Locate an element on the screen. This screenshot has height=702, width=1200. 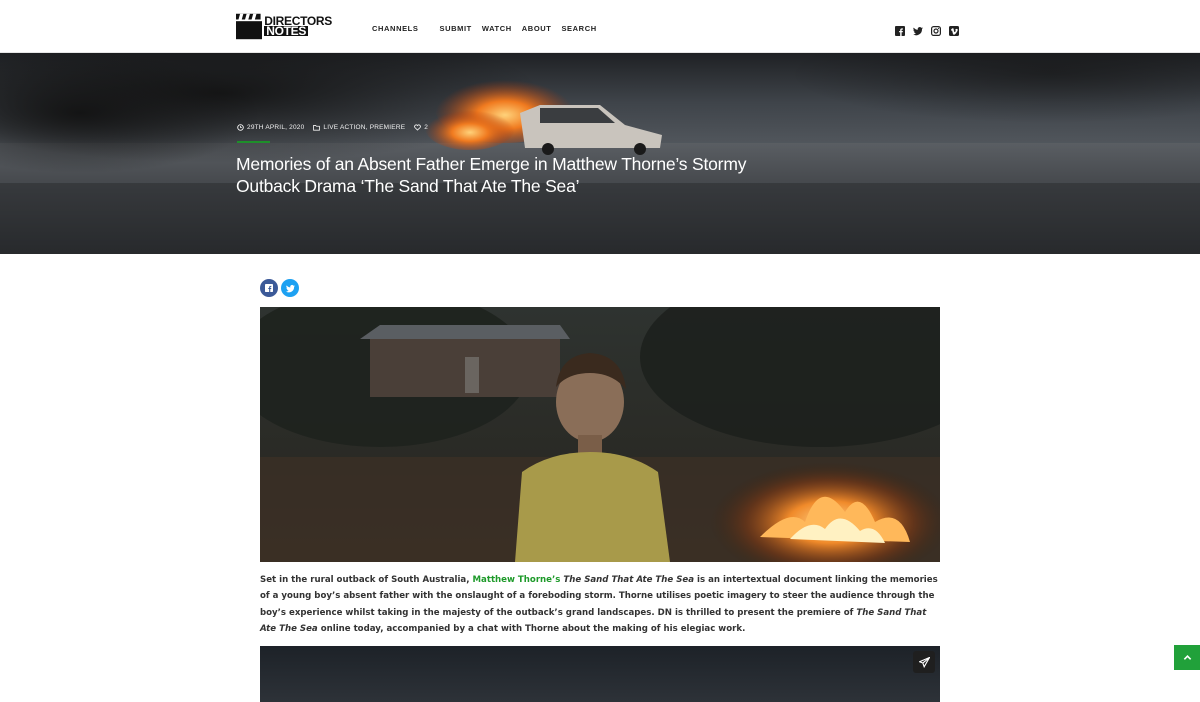
logo: DIRECTORS NOTES is located at coordinates (284, 26).